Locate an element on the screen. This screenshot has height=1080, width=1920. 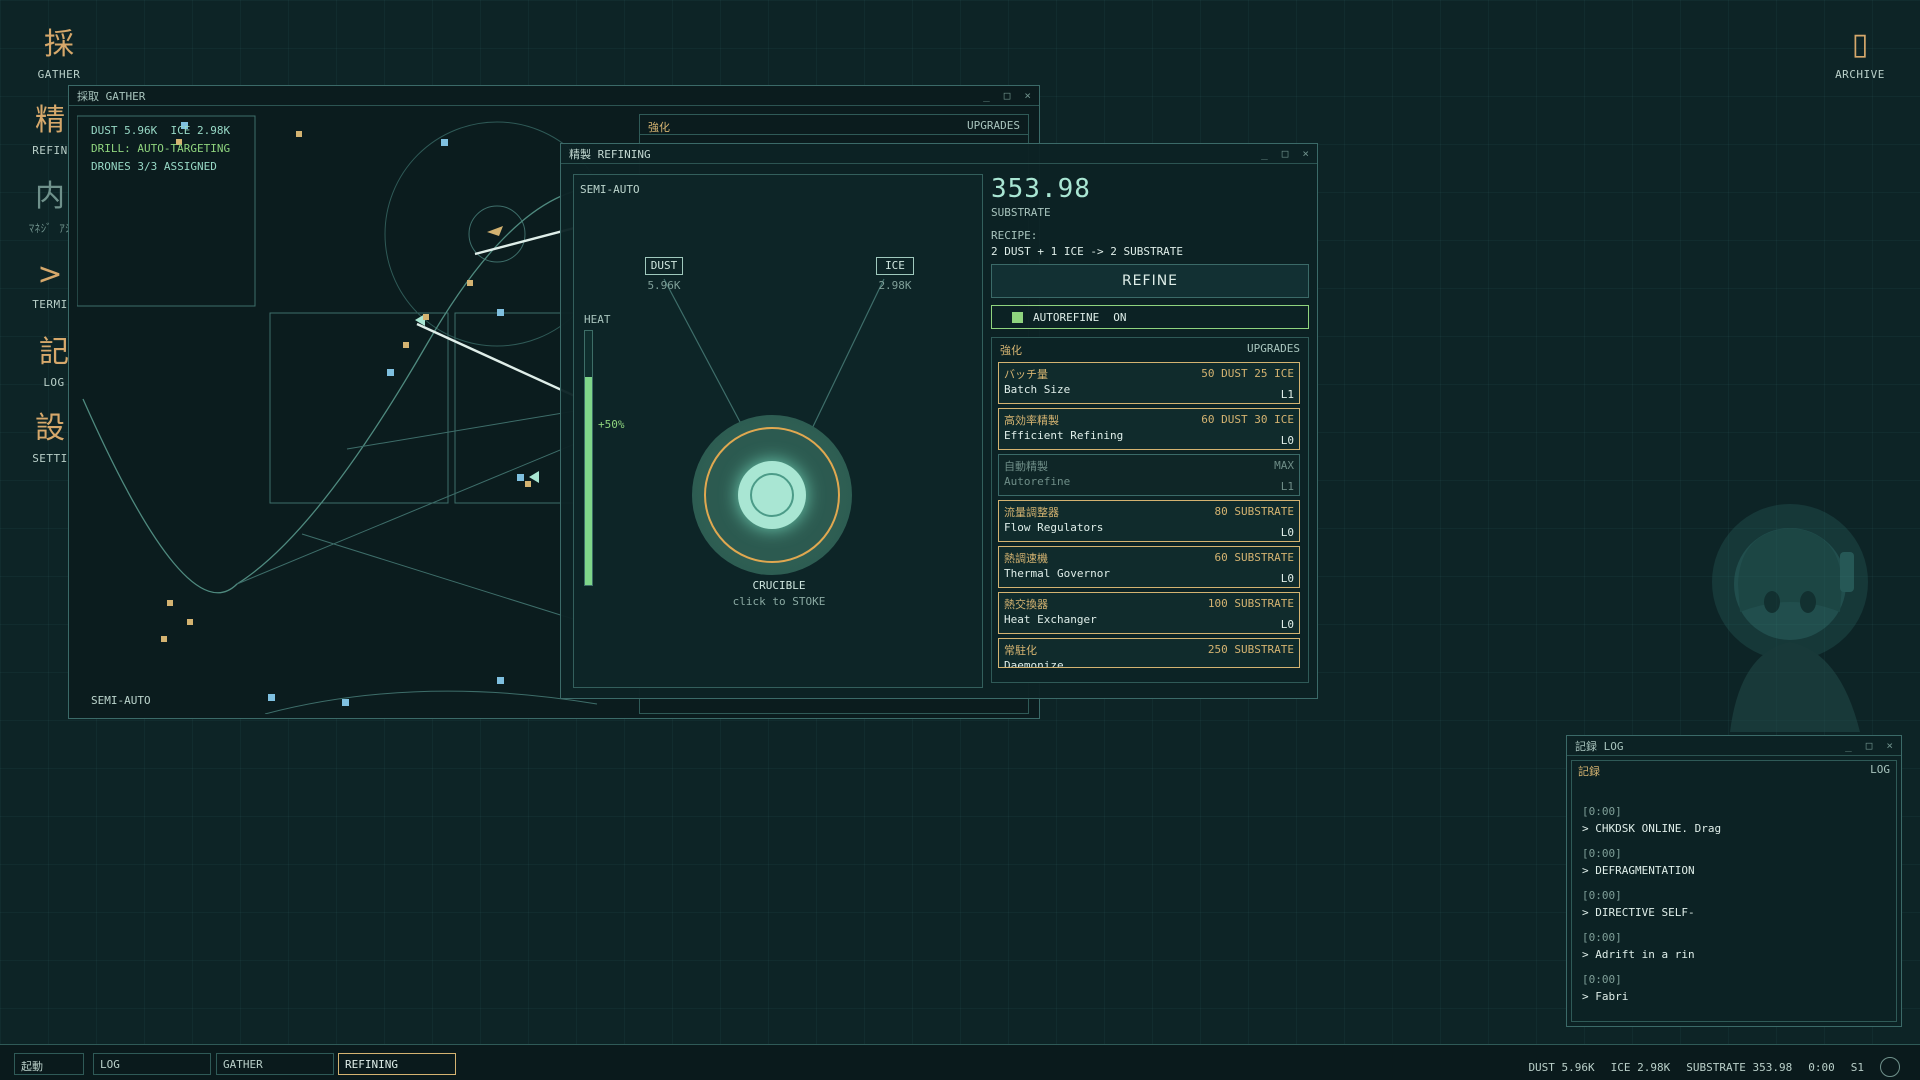
gauge-icon is located at coordinates (1890, 1067).